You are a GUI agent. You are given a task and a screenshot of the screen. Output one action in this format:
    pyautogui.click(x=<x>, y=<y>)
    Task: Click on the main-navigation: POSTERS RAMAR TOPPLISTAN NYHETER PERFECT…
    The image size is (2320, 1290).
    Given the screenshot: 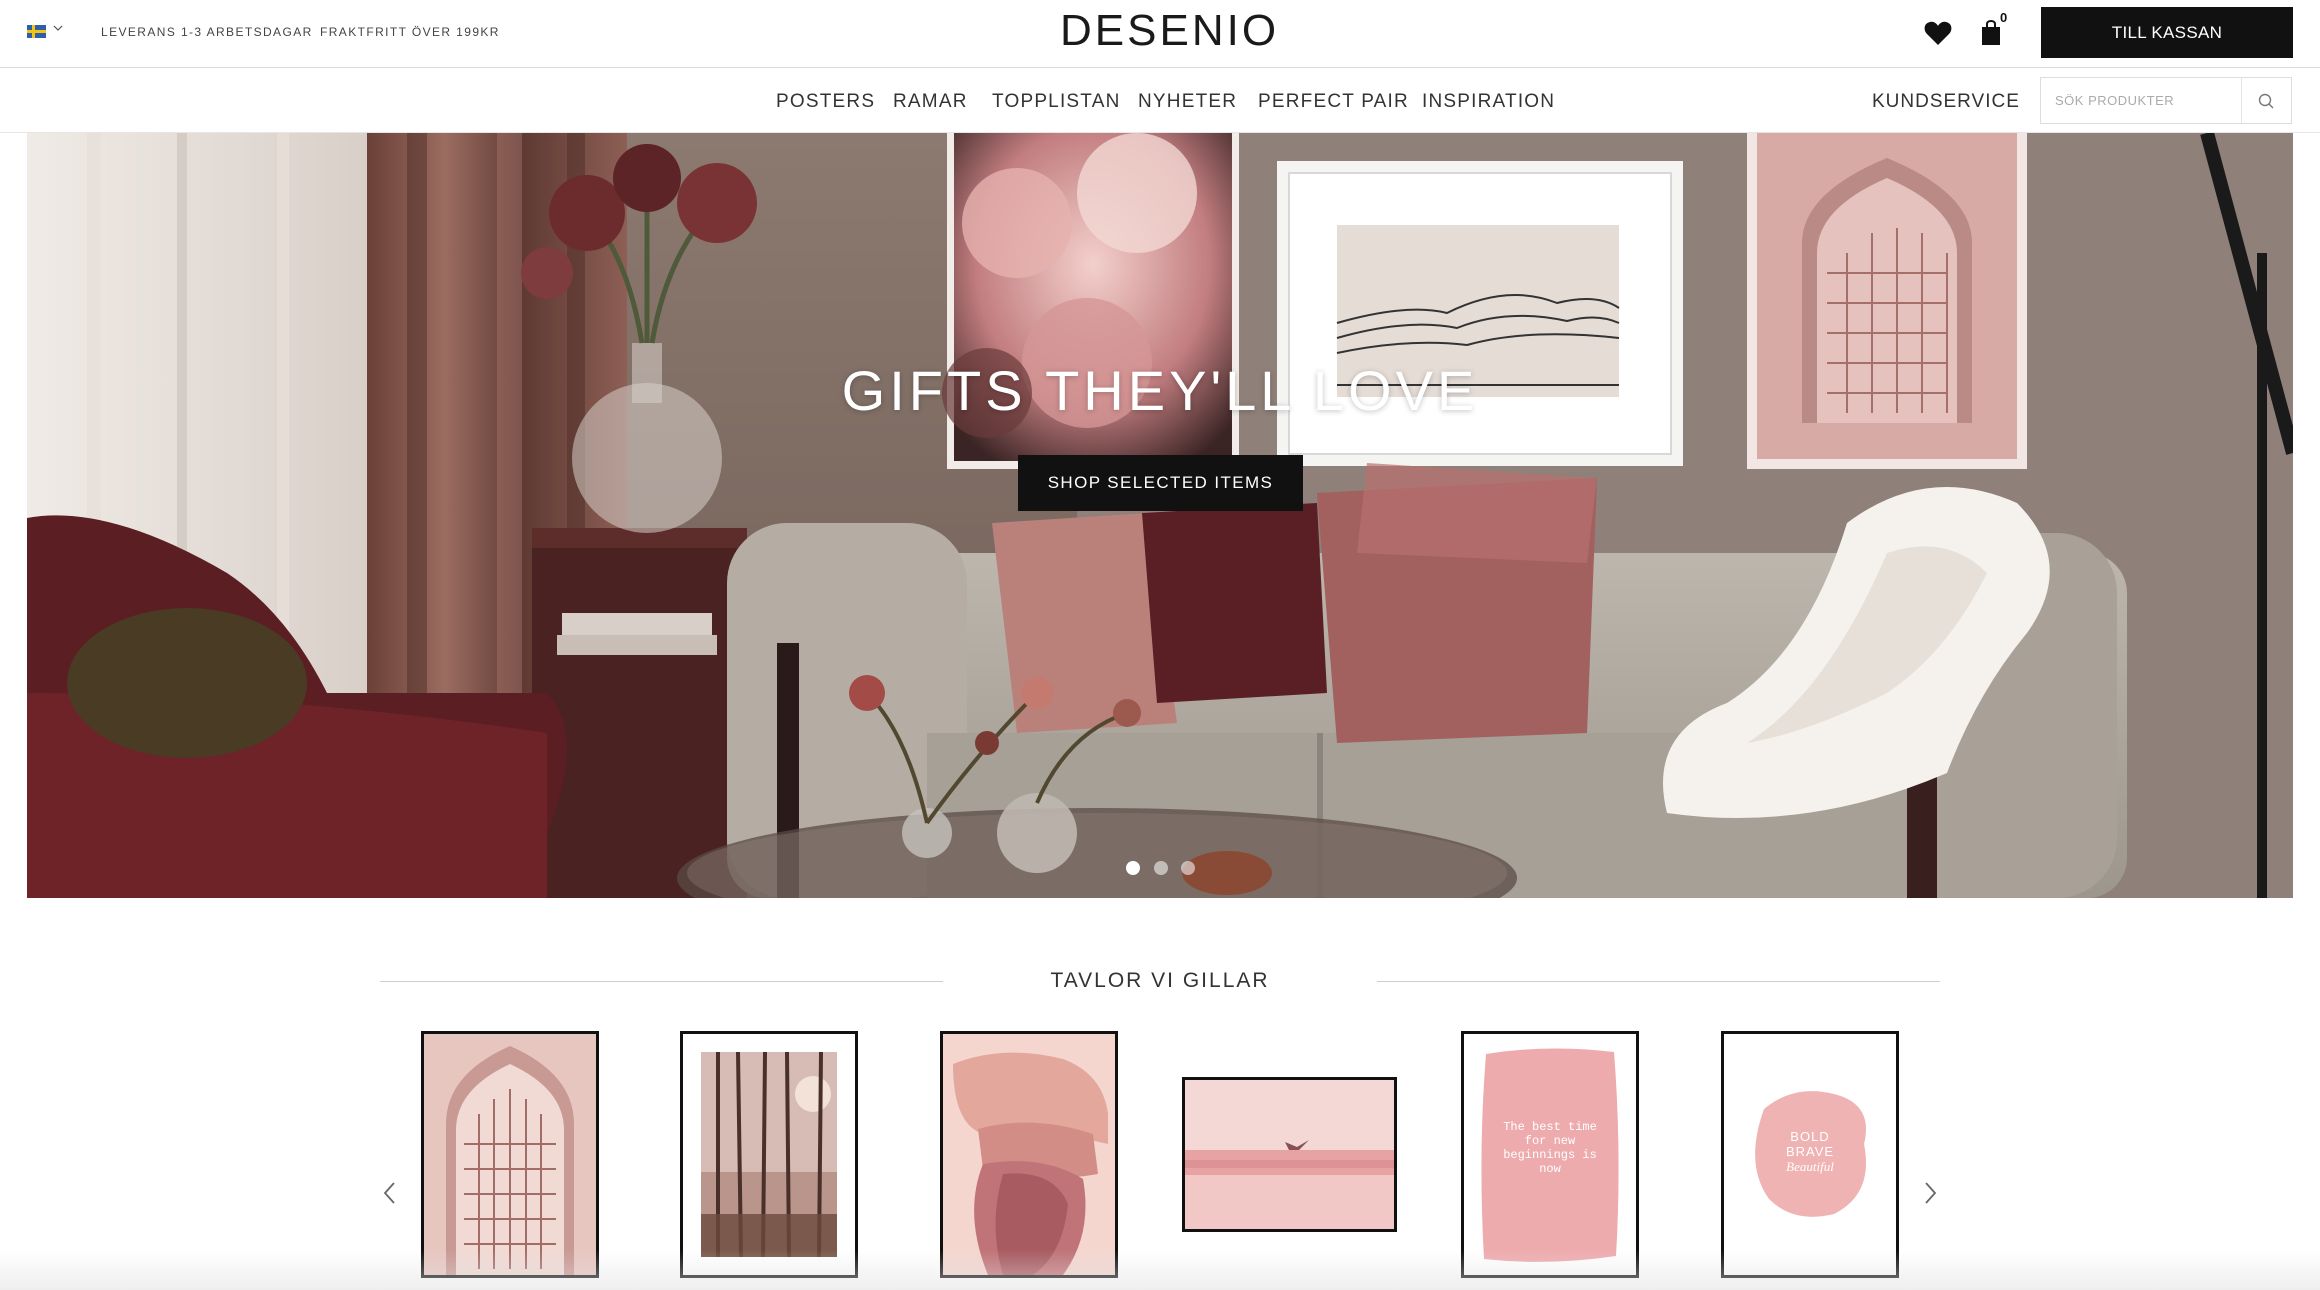 What is the action you would take?
    pyautogui.click(x=1160, y=101)
    